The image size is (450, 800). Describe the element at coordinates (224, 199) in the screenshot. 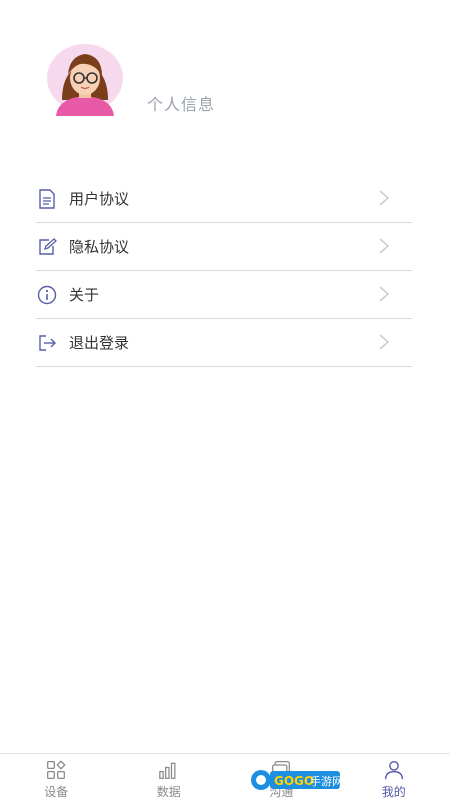

I see `menu-item-user-agreement: 用户协议` at that location.